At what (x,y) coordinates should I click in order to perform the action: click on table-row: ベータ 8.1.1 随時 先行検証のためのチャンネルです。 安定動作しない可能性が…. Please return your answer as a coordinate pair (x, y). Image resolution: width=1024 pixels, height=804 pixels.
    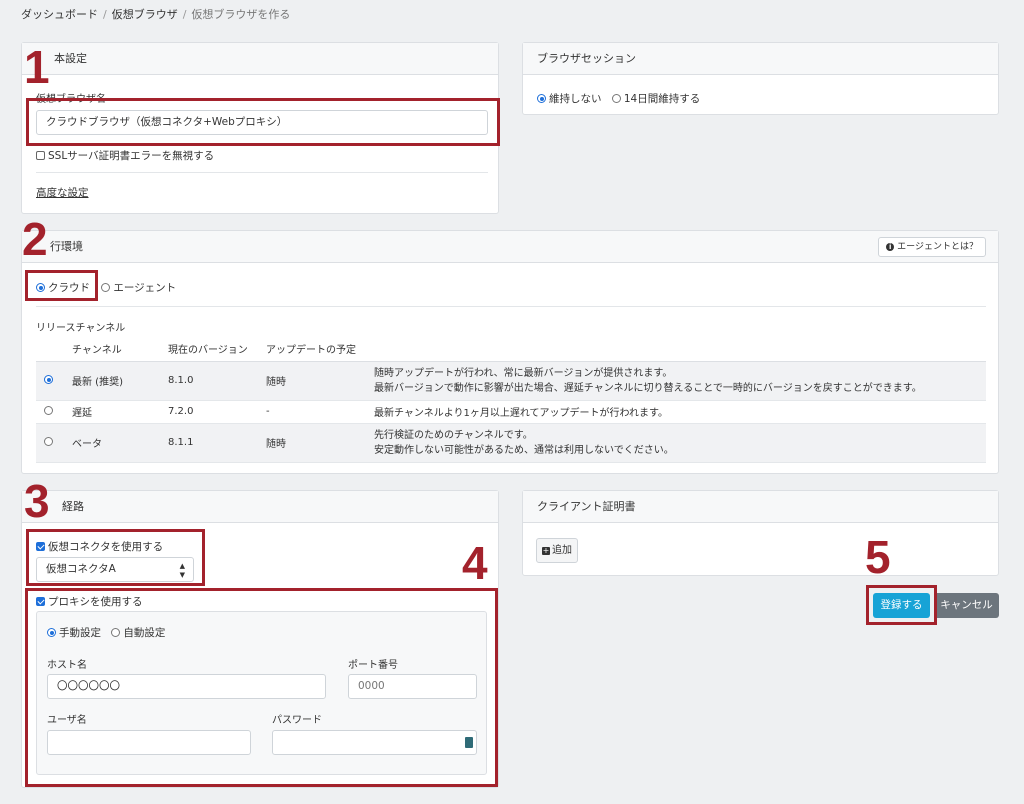
    Looking at the image, I should click on (511, 443).